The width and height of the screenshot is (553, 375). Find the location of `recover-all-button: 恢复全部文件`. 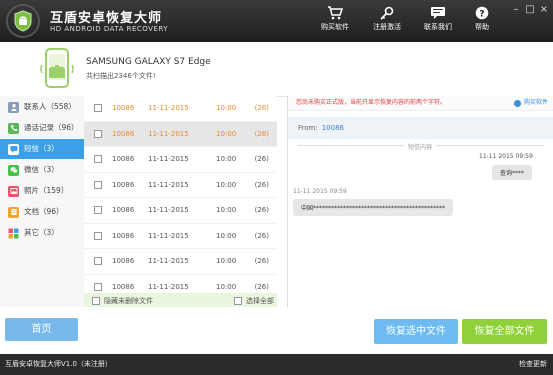

recover-all-button: 恢复全部文件 is located at coordinates (504, 331).